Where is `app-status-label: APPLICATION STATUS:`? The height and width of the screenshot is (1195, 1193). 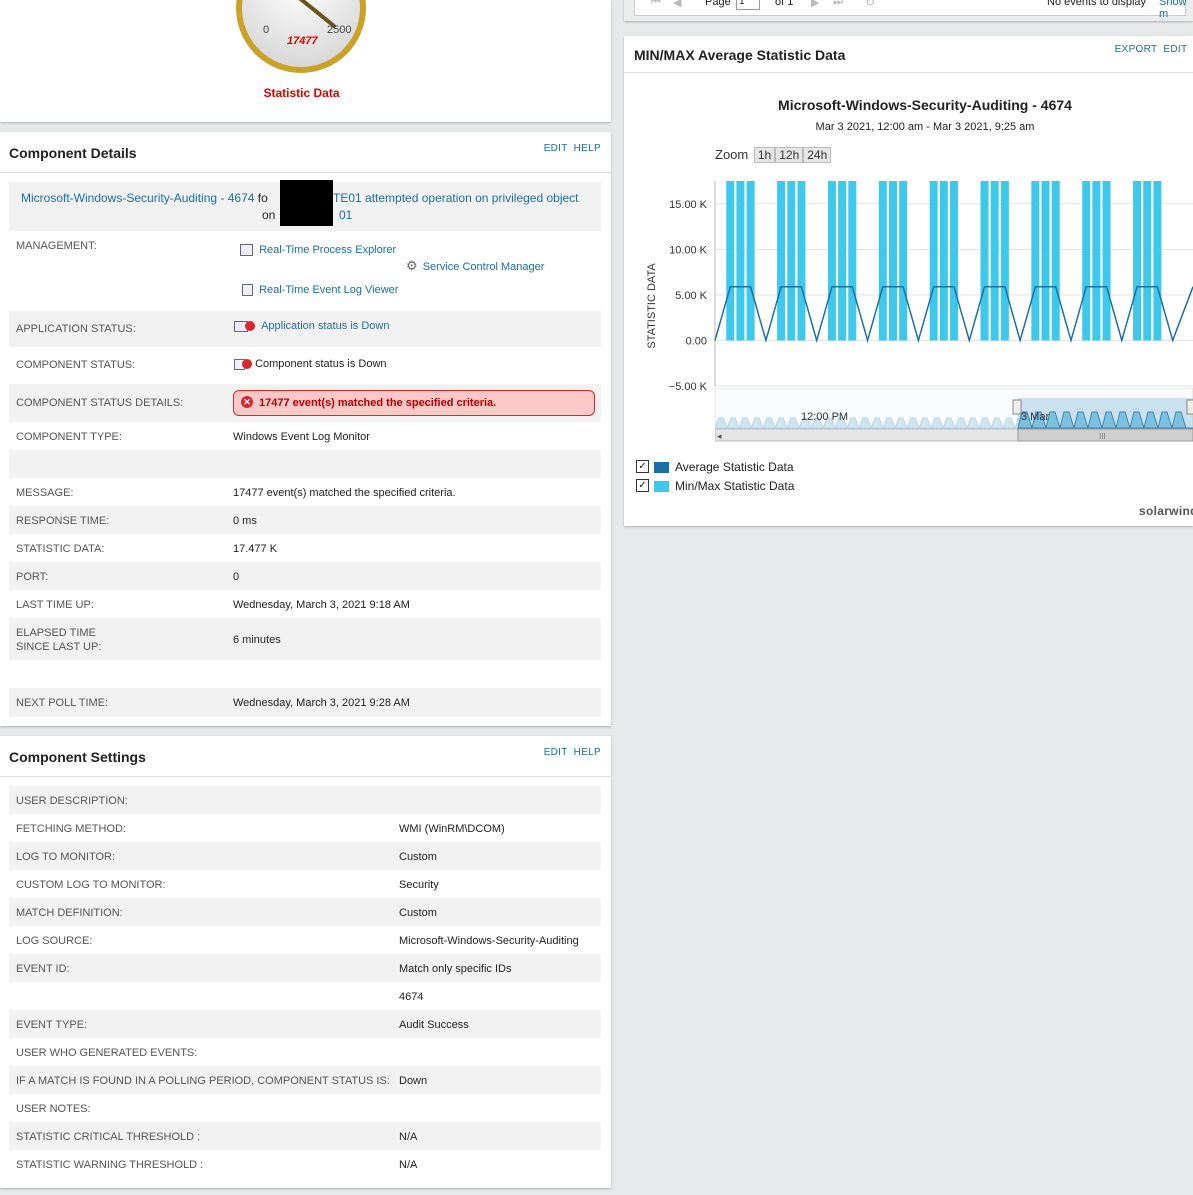
app-status-label: APPLICATION STATUS: is located at coordinates (76, 329).